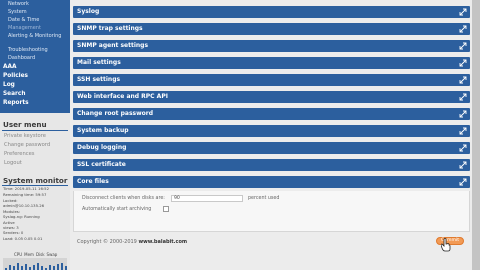 This screenshot has height=270, width=480. What do you see at coordinates (52, 254) in the screenshot?
I see `legend-swap: Swap` at bounding box center [52, 254].